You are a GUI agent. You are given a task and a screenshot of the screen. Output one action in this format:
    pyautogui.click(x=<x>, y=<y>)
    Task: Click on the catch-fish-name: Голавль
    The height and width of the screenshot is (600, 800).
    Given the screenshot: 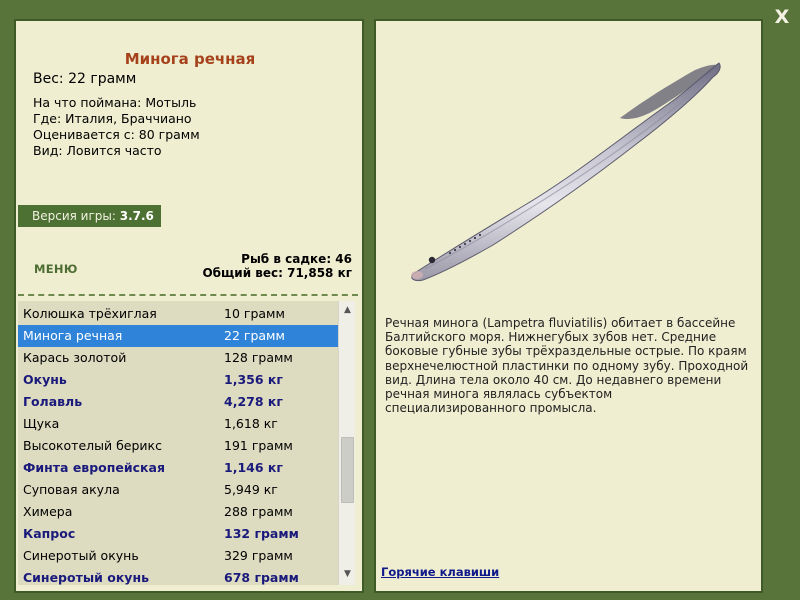 What is the action you would take?
    pyautogui.click(x=53, y=401)
    